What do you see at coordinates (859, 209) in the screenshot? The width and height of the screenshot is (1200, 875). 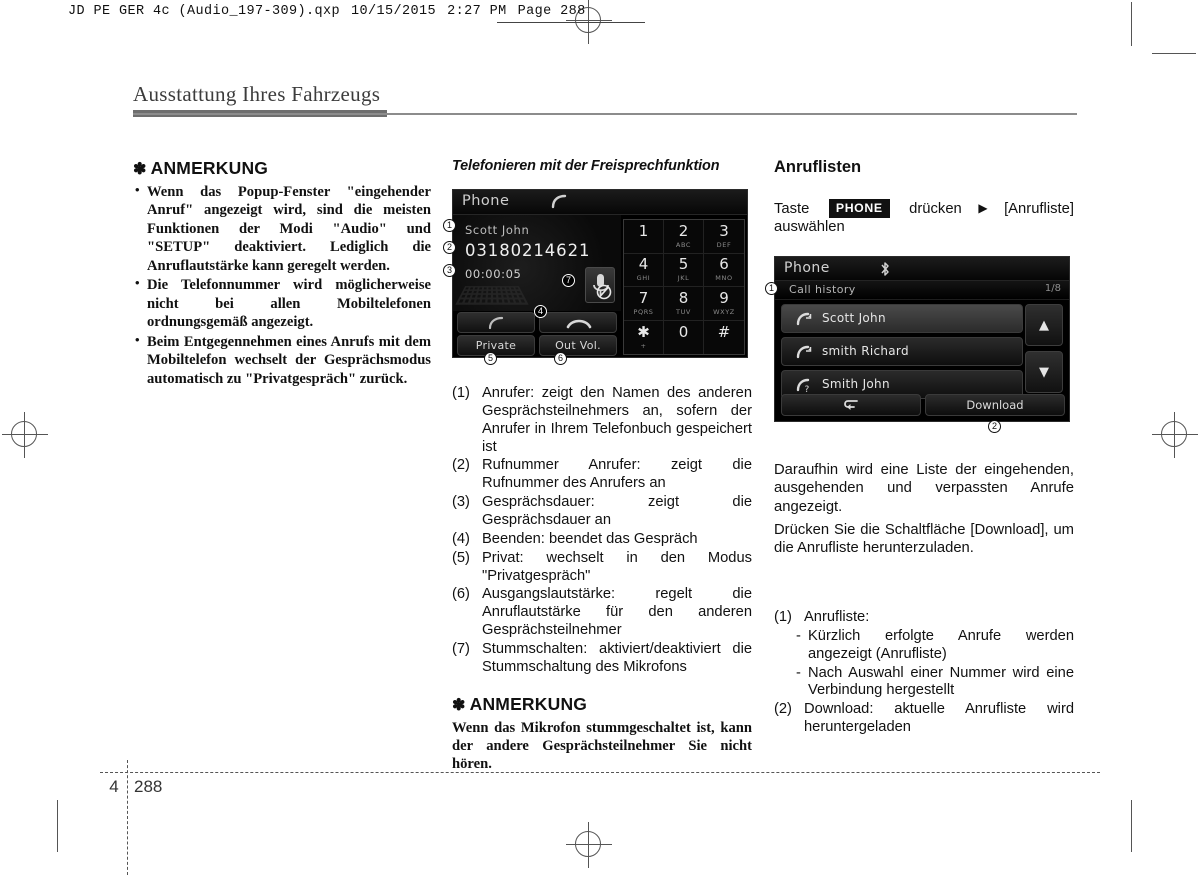 I see `phone-key-badge: PHONE` at bounding box center [859, 209].